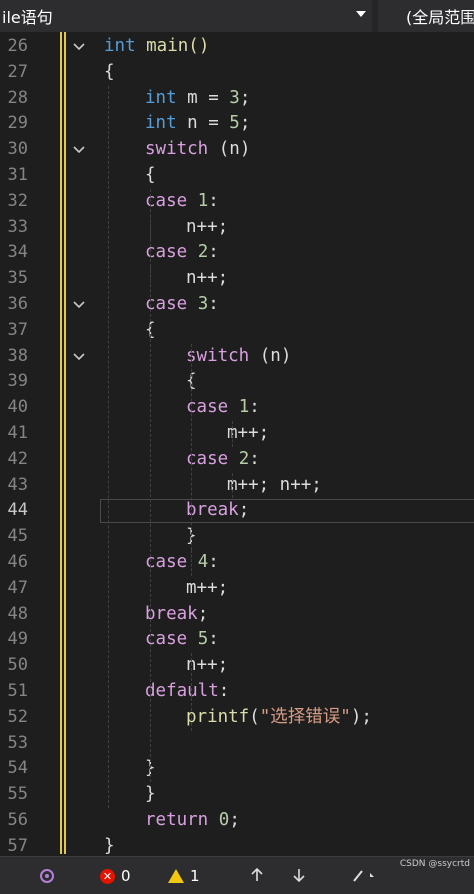 The width and height of the screenshot is (474, 894). What do you see at coordinates (17, 252) in the screenshot?
I see `line-number: 34` at bounding box center [17, 252].